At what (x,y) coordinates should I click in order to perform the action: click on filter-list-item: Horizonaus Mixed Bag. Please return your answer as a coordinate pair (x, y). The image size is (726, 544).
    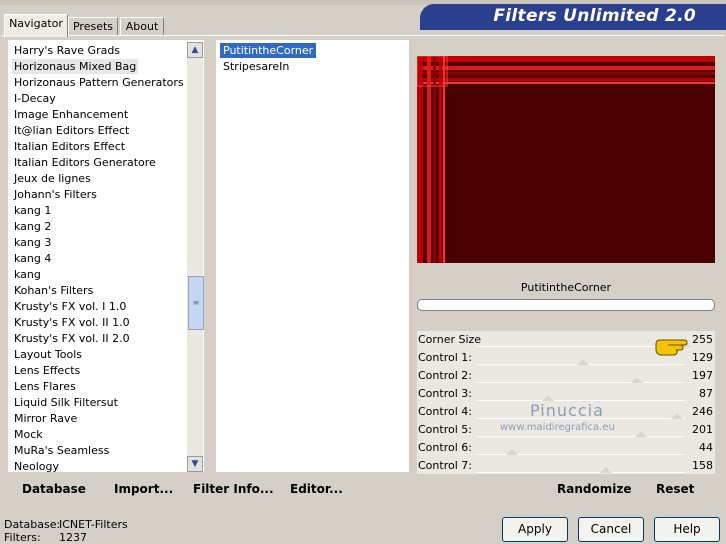
    Looking at the image, I should click on (75, 66).